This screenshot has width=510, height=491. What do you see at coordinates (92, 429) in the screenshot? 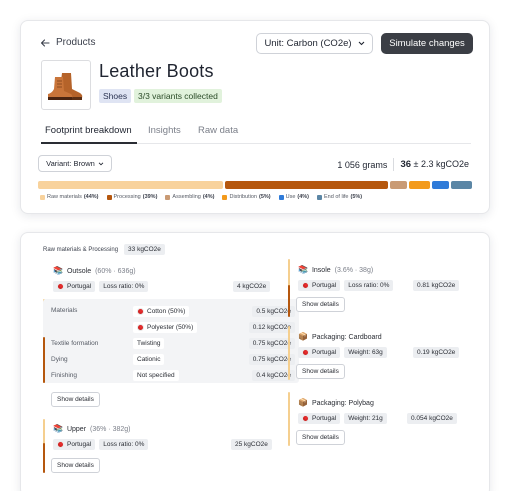
I see `upper-title: 📚 Upper (36% · 382g)` at bounding box center [92, 429].